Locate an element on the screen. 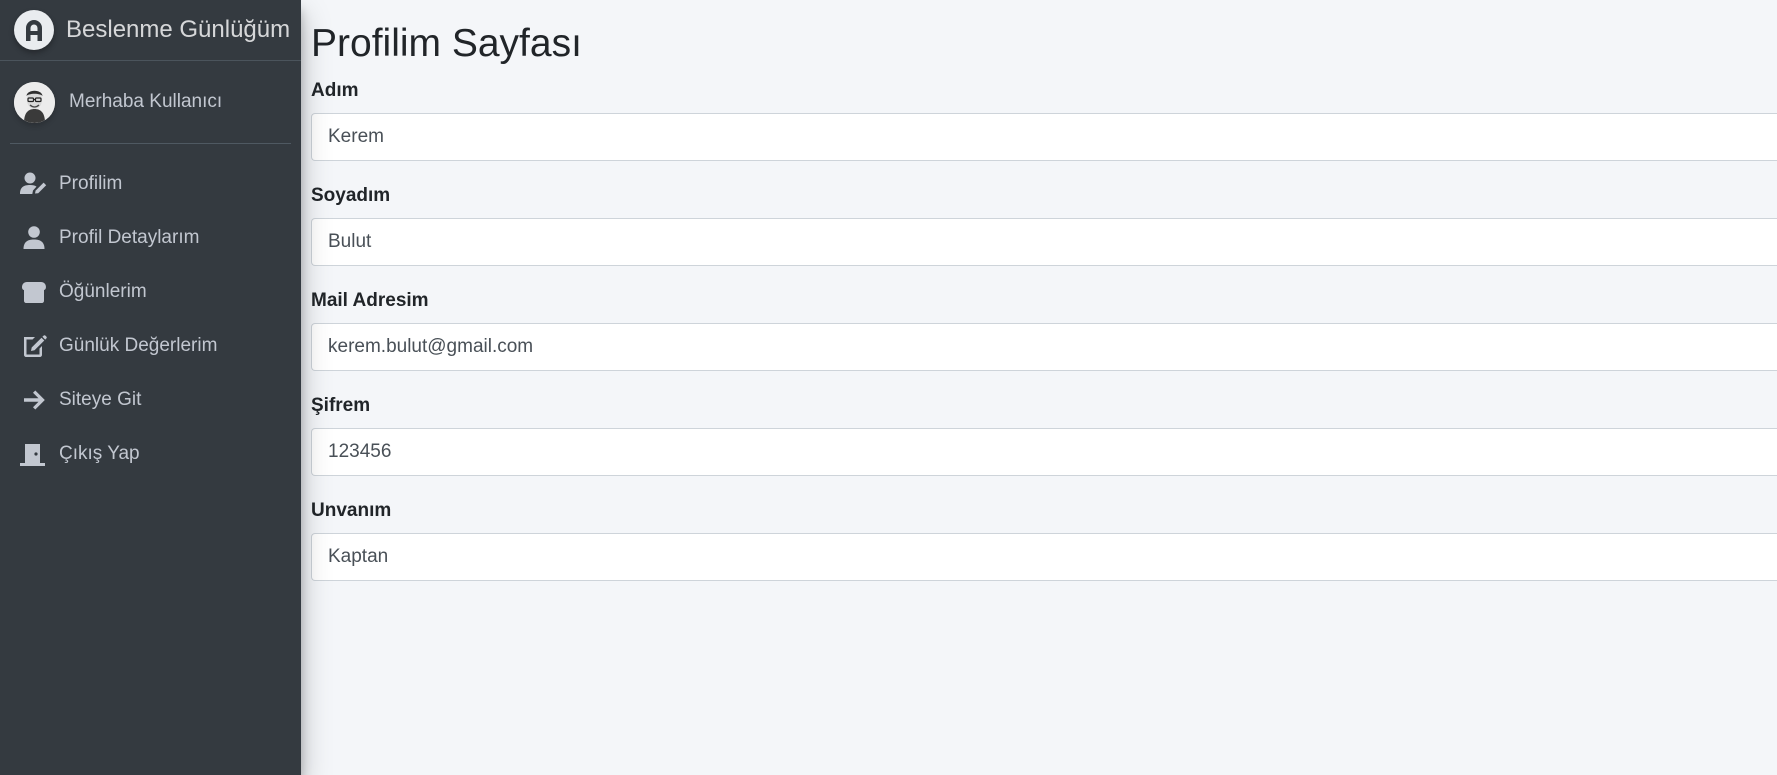 This screenshot has height=775, width=1777. first-name-input is located at coordinates (1044, 137).